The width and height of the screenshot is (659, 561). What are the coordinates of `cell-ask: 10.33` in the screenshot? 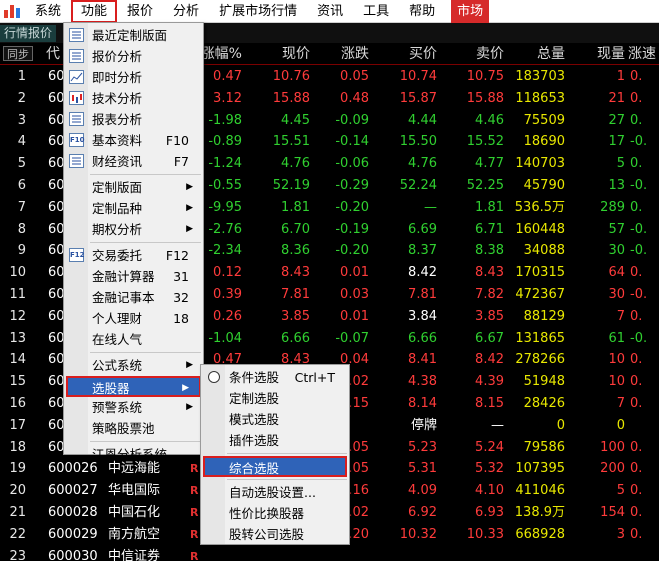 It's located at (485, 534).